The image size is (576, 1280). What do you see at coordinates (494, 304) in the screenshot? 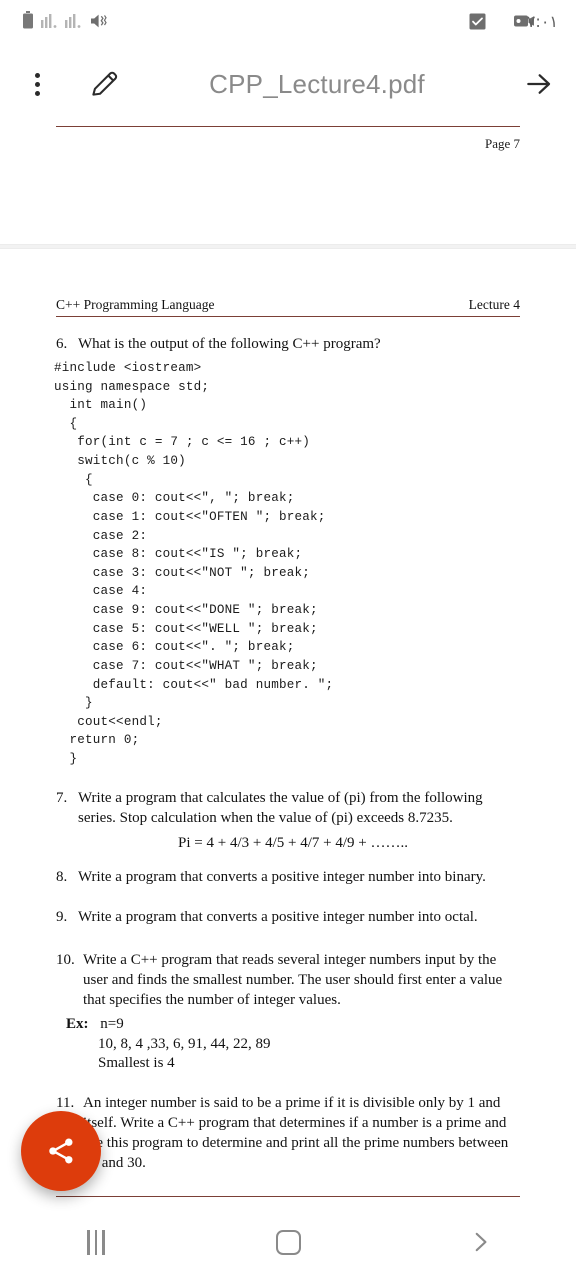
I see `page-header-right: Lecture 4` at bounding box center [494, 304].